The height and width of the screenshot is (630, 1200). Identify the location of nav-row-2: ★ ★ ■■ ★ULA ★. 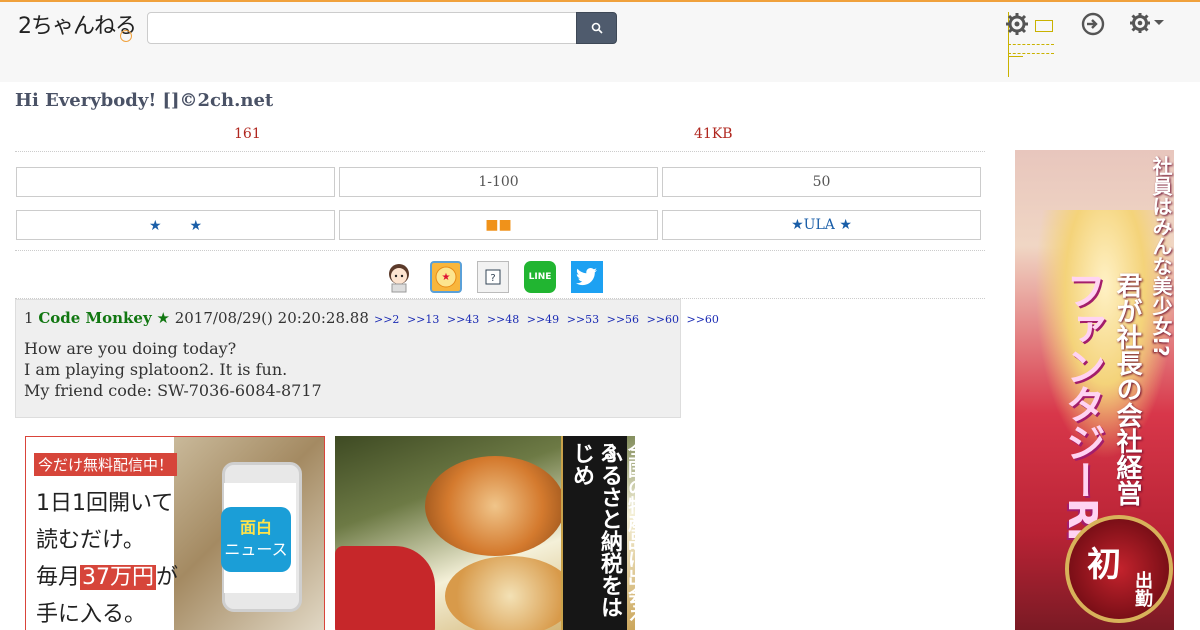
(499, 225).